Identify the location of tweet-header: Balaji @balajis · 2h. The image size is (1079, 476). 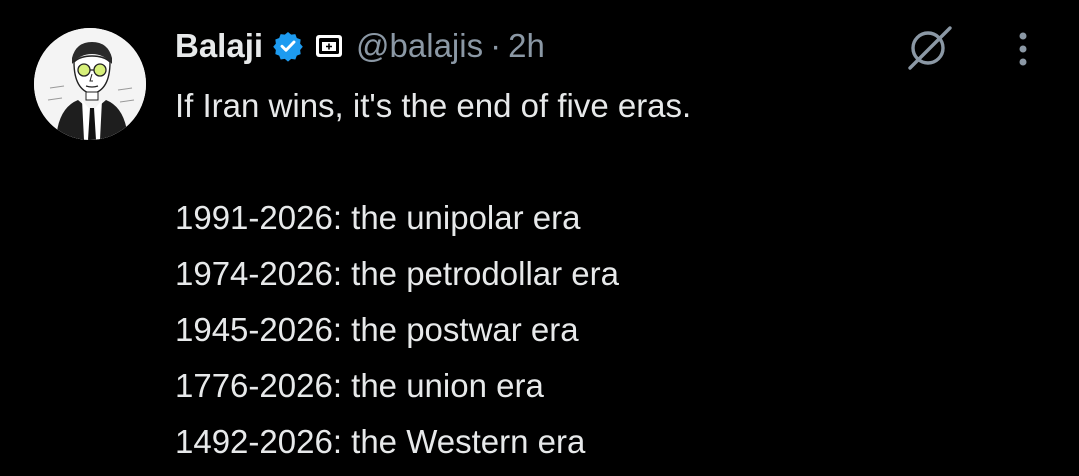
(360, 46).